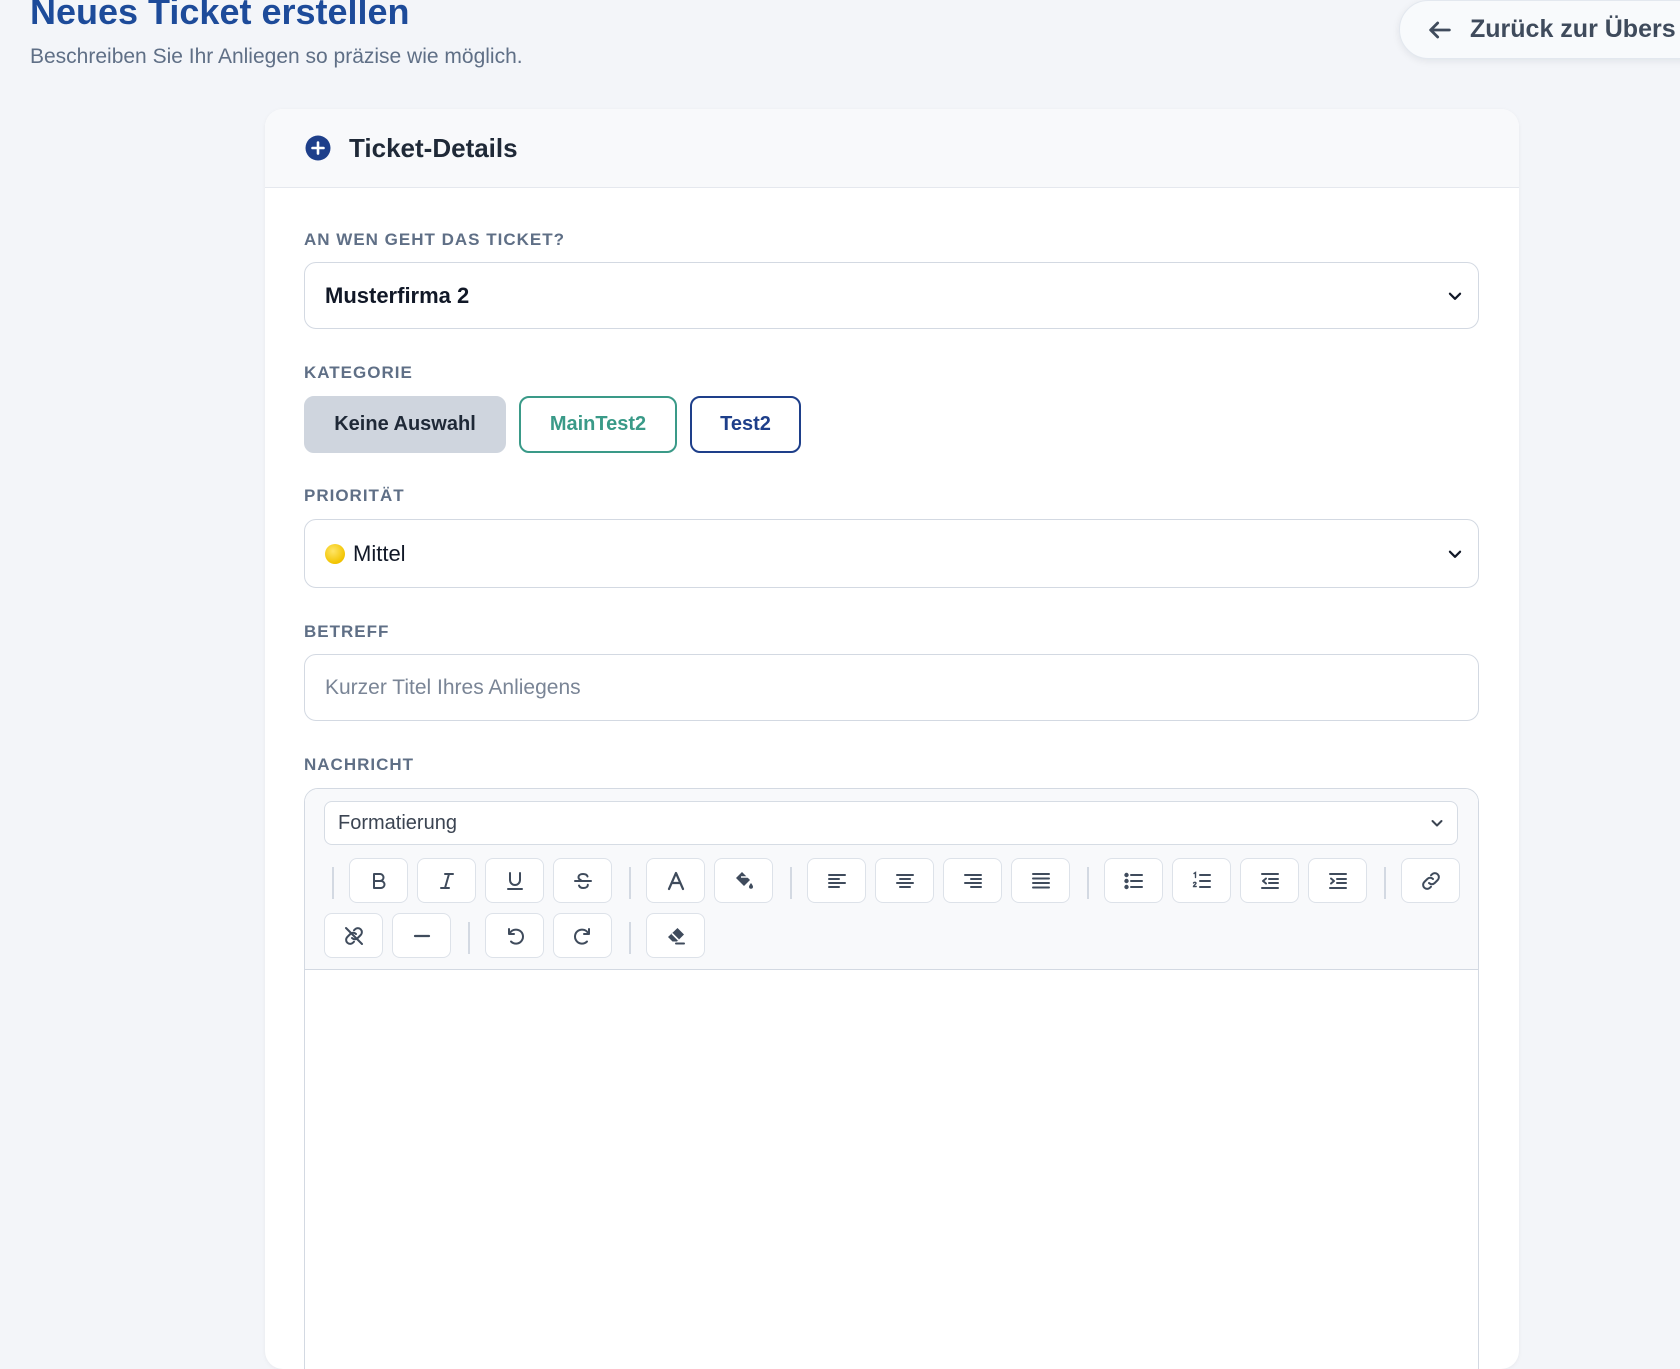 The height and width of the screenshot is (1369, 1680). I want to click on recipient-select: Musterfirma 2, so click(891, 295).